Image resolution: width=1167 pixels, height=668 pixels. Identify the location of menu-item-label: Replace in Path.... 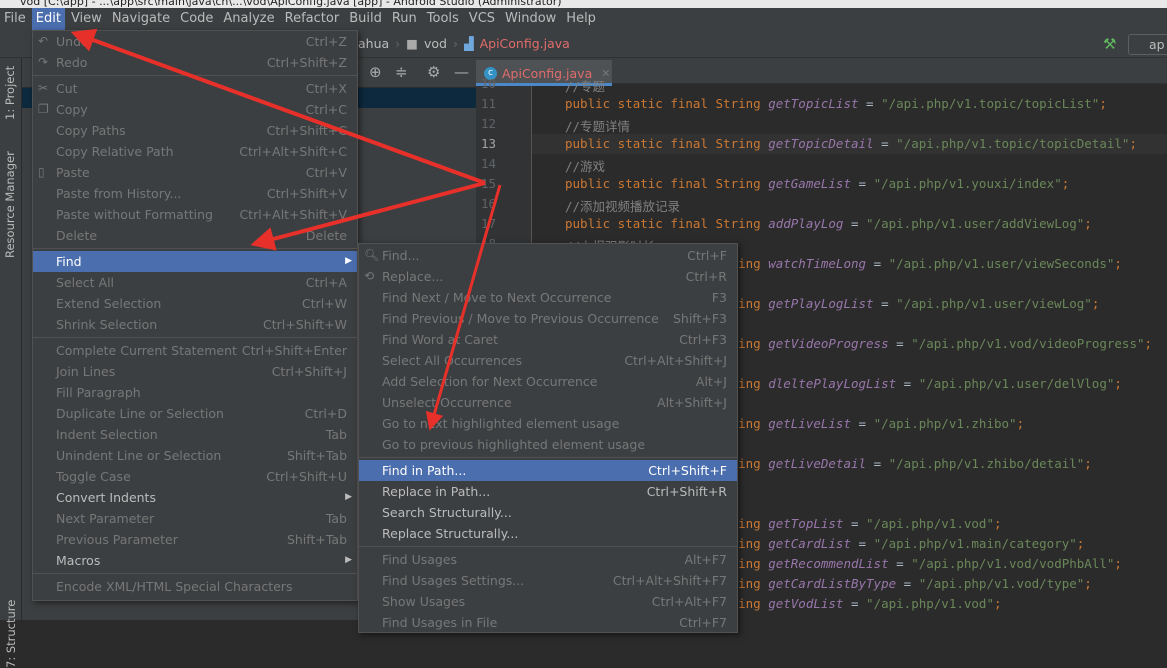
(436, 491).